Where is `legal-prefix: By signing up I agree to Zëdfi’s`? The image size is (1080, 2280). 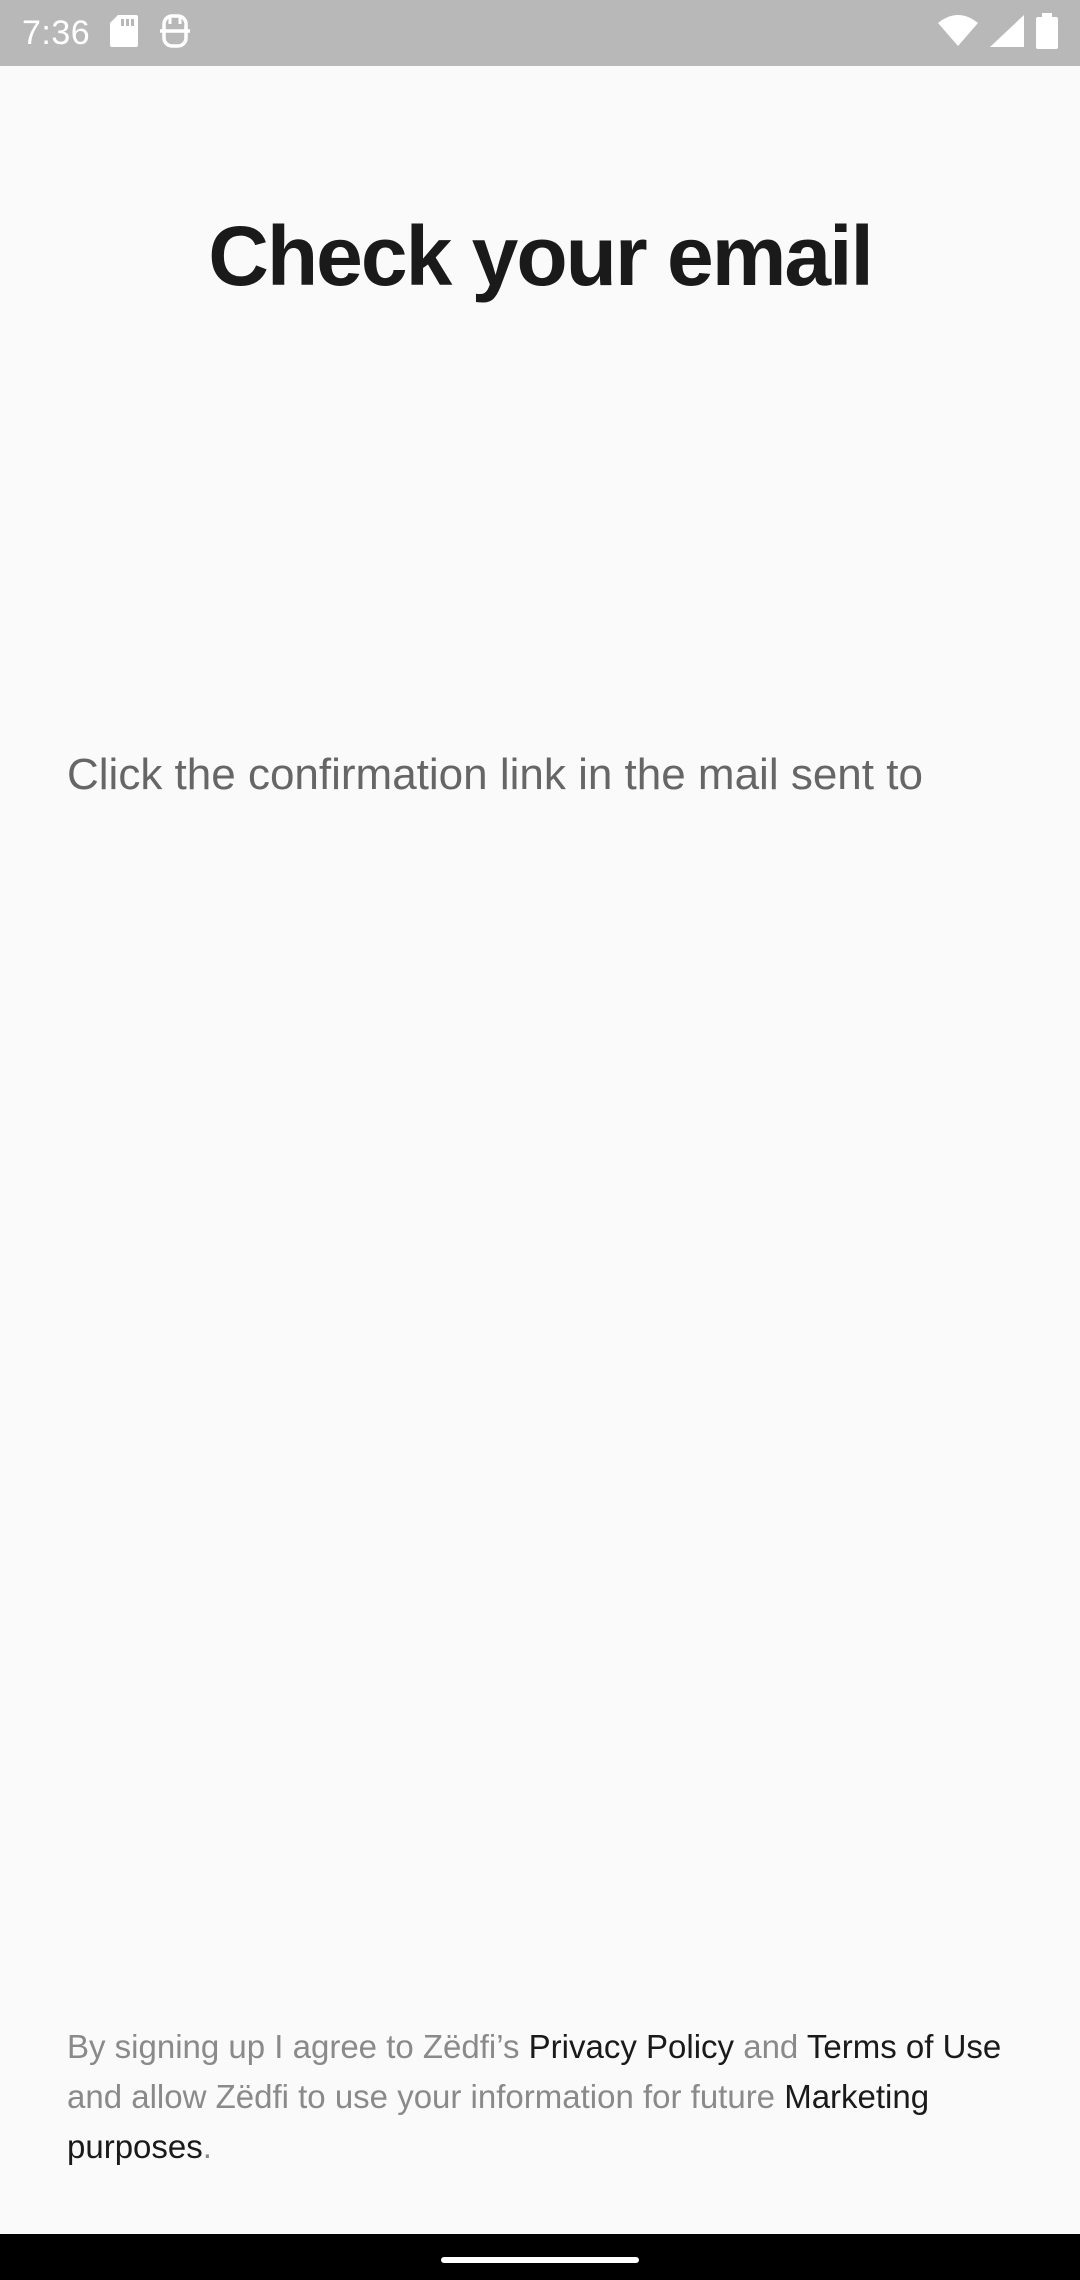 legal-prefix: By signing up I agree to Zëdfi’s is located at coordinates (298, 2046).